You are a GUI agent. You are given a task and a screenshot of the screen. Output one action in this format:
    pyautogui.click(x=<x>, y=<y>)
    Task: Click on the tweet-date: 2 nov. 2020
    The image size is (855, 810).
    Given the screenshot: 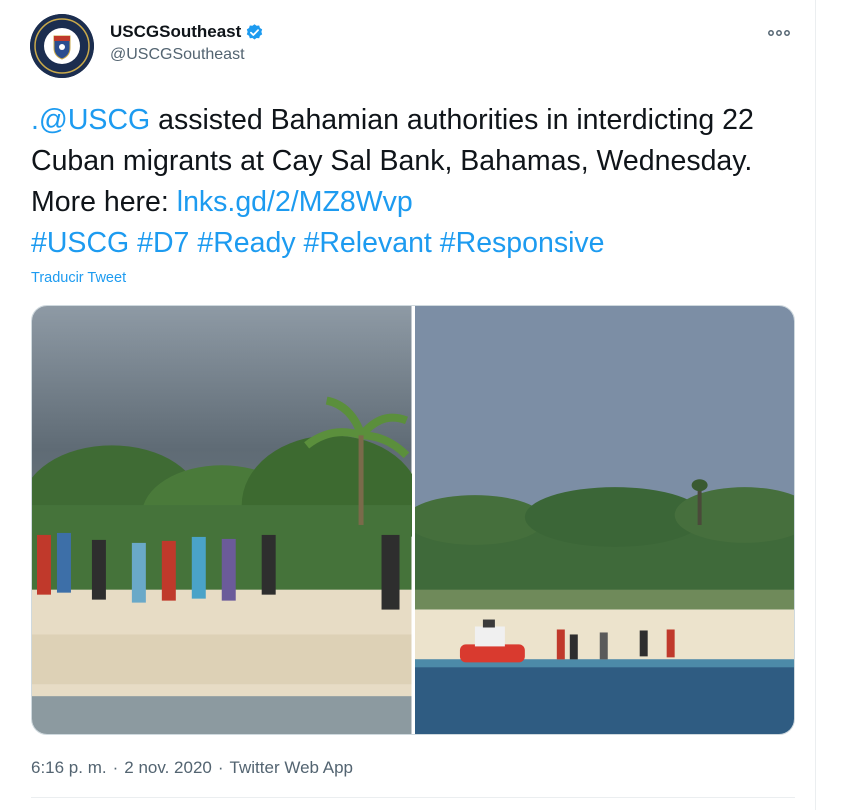 What is the action you would take?
    pyautogui.click(x=168, y=768)
    